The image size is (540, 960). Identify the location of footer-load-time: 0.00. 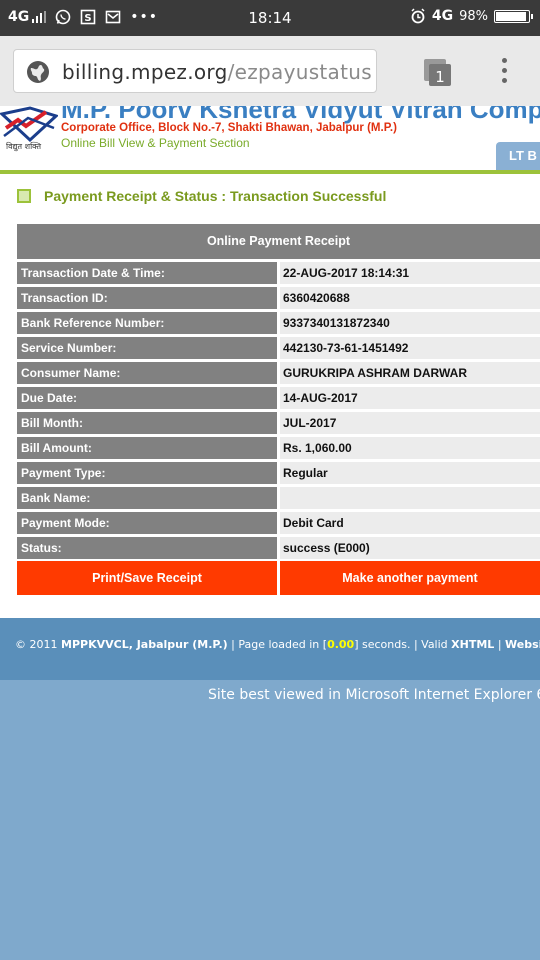
(341, 644).